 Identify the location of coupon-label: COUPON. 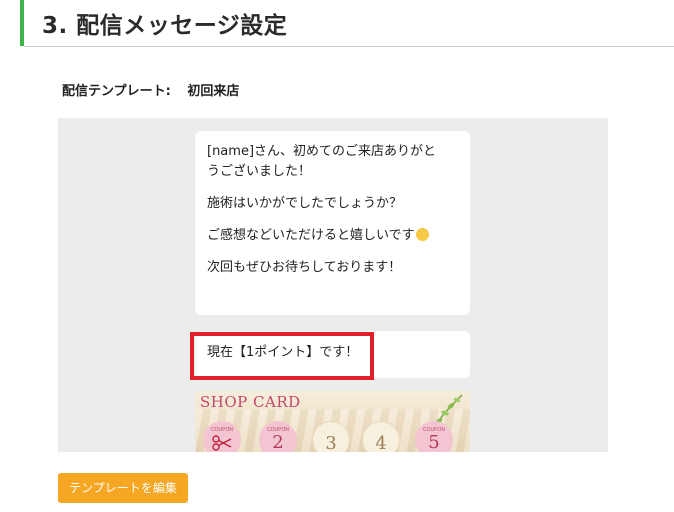
(222, 430).